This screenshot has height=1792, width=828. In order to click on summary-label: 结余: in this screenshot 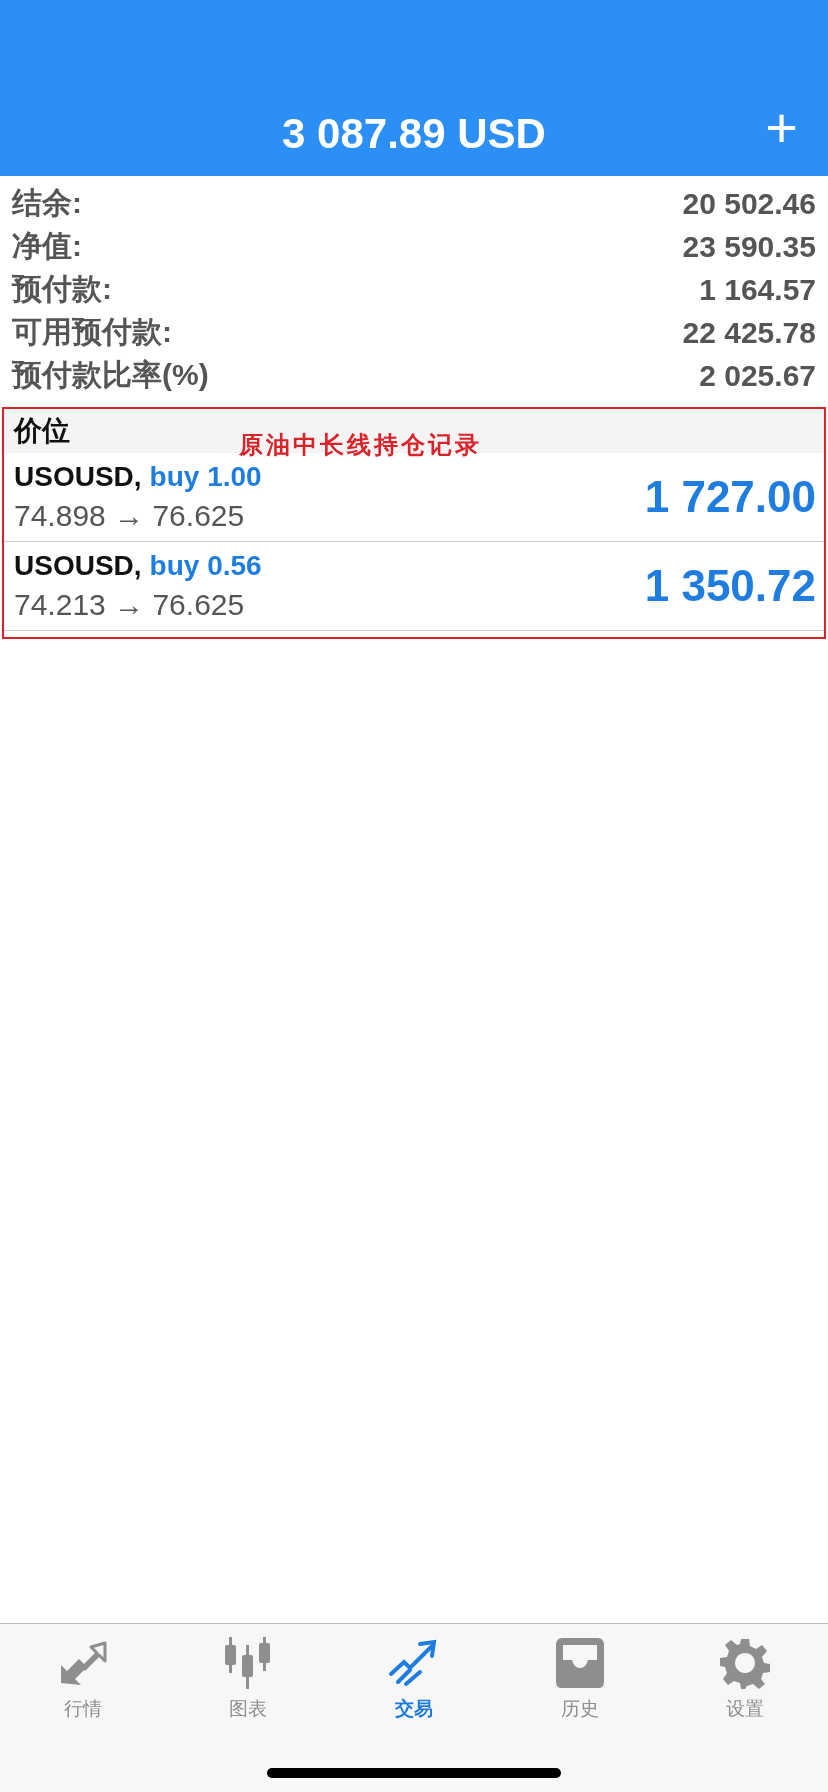, I will do `click(47, 203)`.